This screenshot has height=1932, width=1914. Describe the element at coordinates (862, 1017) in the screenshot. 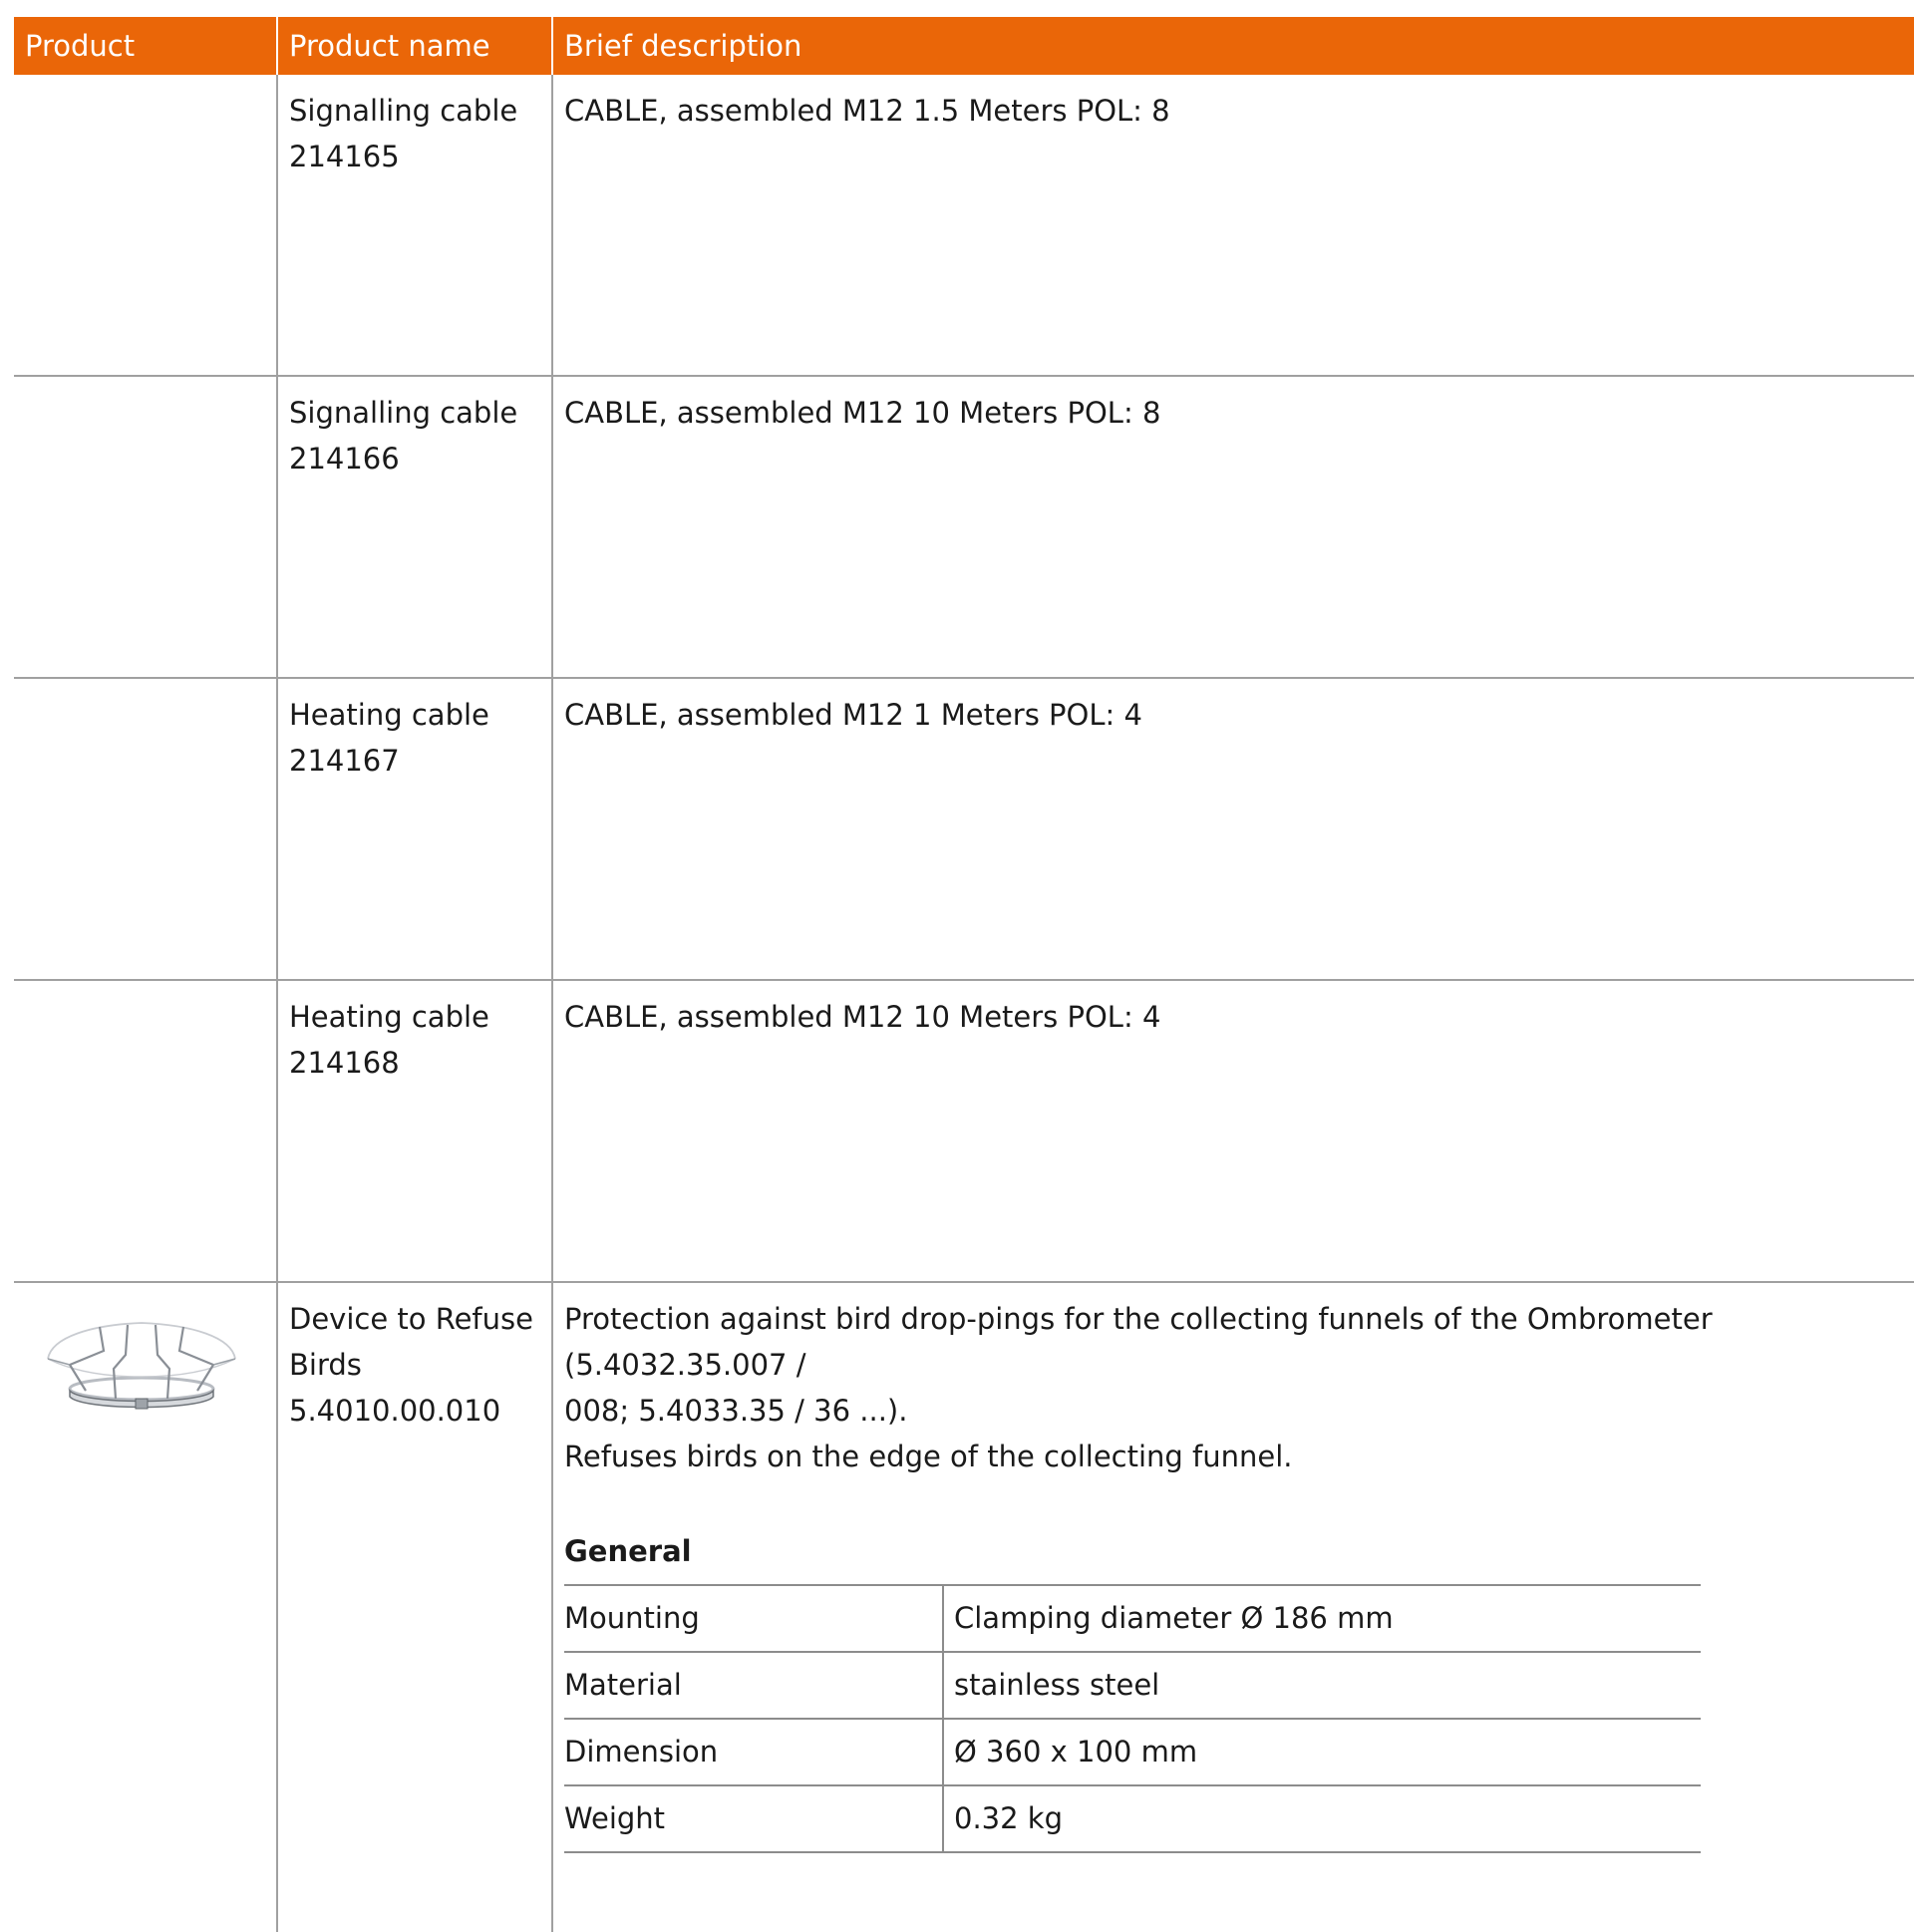

I see `product-description: CABLE, assembled M12 10 Meters POL: 4` at that location.